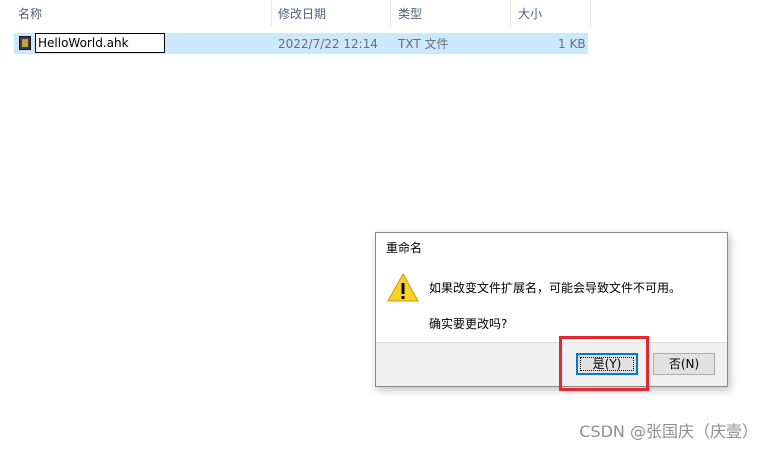 The image size is (768, 450). What do you see at coordinates (604, 363) in the screenshot?
I see `highlight-annotation-box` at bounding box center [604, 363].